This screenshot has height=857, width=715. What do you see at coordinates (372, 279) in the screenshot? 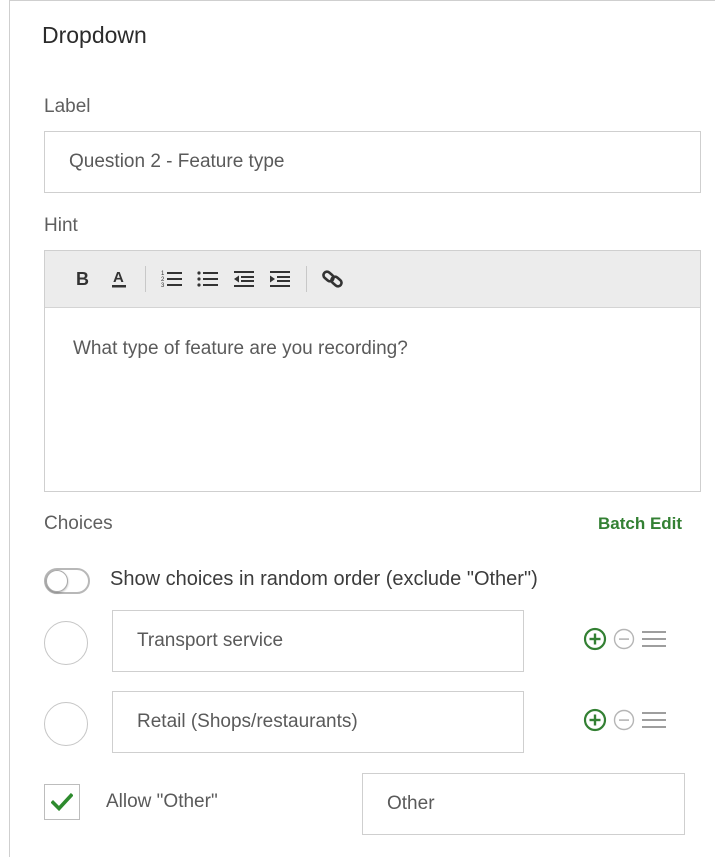
I see `hint-editor-toolbar: B A 123` at bounding box center [372, 279].